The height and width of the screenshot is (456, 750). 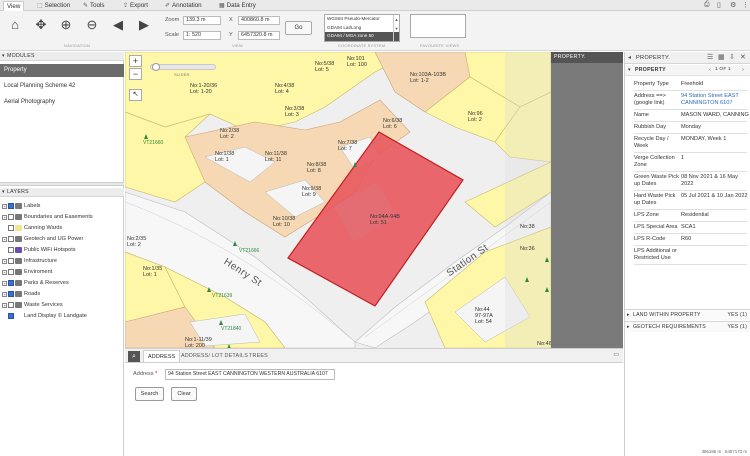 I want to click on tab-annotation: ✐ Annotation, so click(x=183, y=6).